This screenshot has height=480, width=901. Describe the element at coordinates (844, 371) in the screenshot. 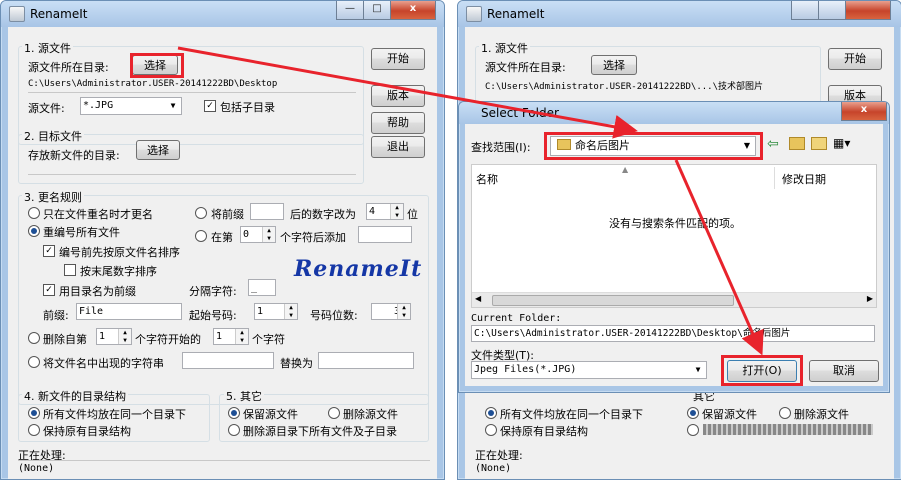

I see `cancel-button: 取消` at that location.